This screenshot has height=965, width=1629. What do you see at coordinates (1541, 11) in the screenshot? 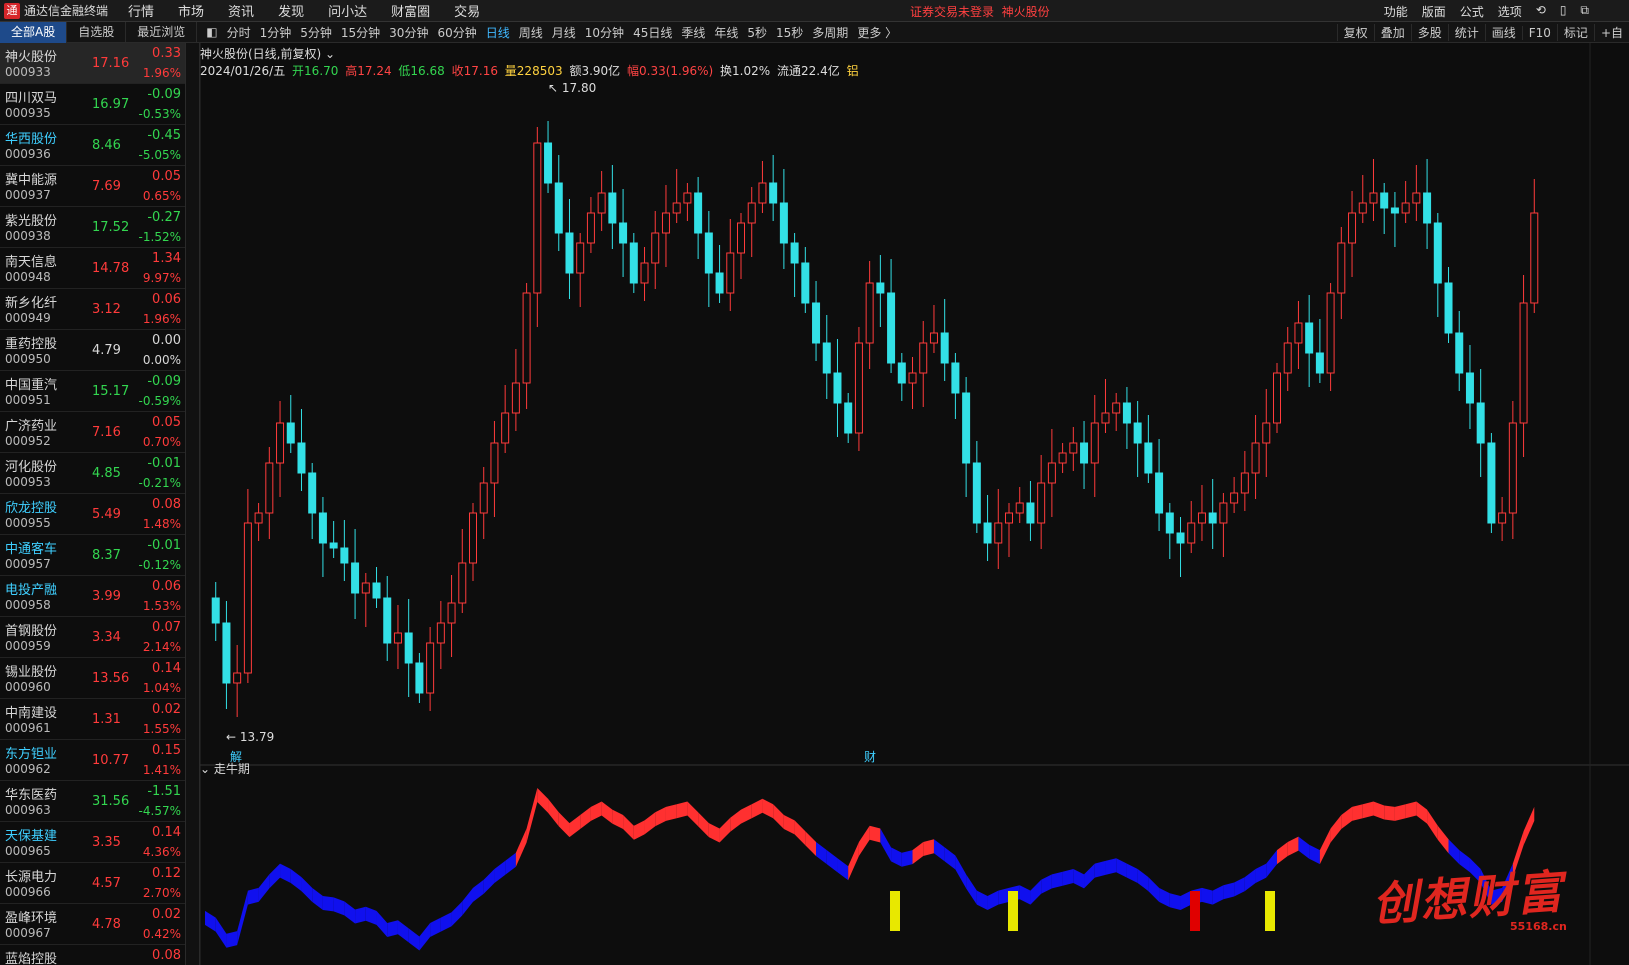
I see `refresh-icon: ⟲` at bounding box center [1541, 11].